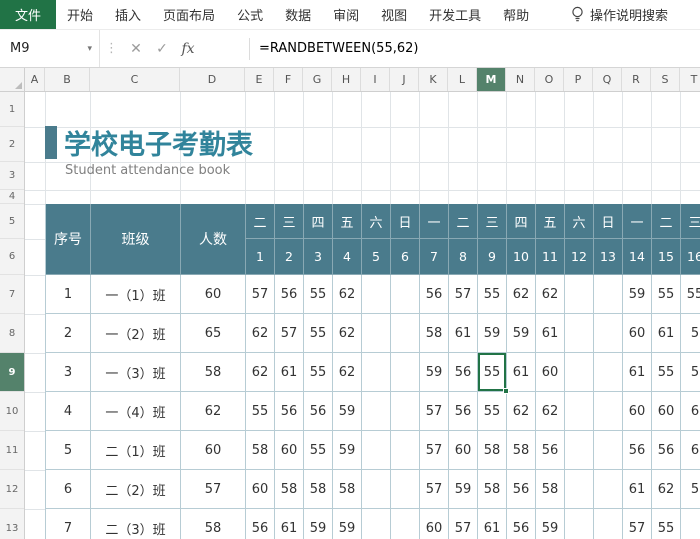  I want to click on column-header-L: L, so click(462, 79).